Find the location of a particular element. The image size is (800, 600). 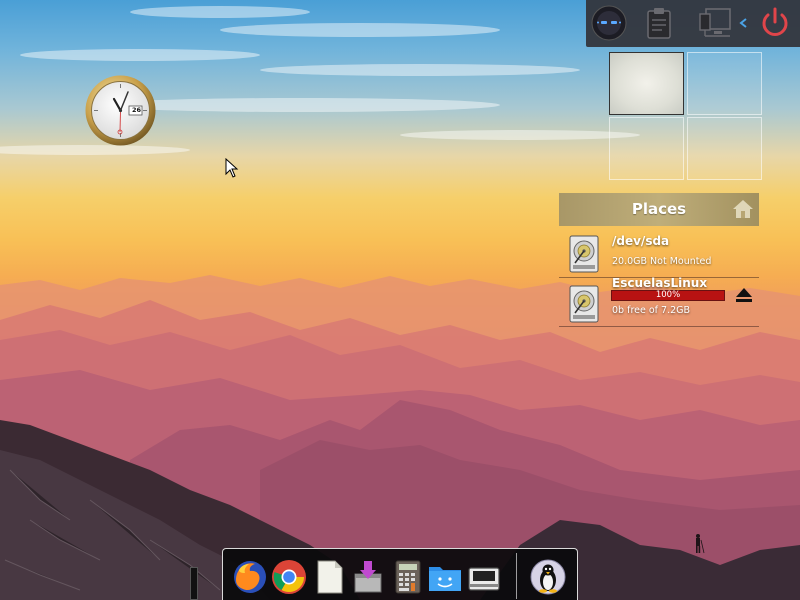

place-subtitle: 20.0GB Not Mounted is located at coordinates (662, 261).